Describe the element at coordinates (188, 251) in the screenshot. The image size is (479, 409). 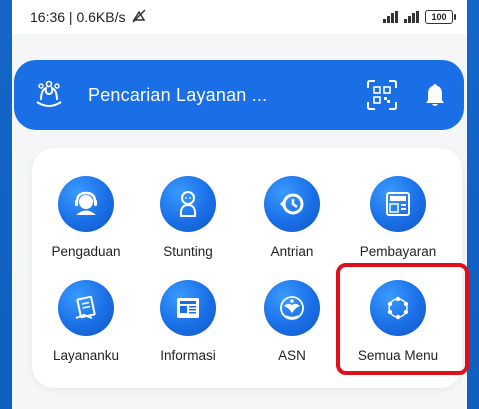
I see `menu-item-label: Stunting` at that location.